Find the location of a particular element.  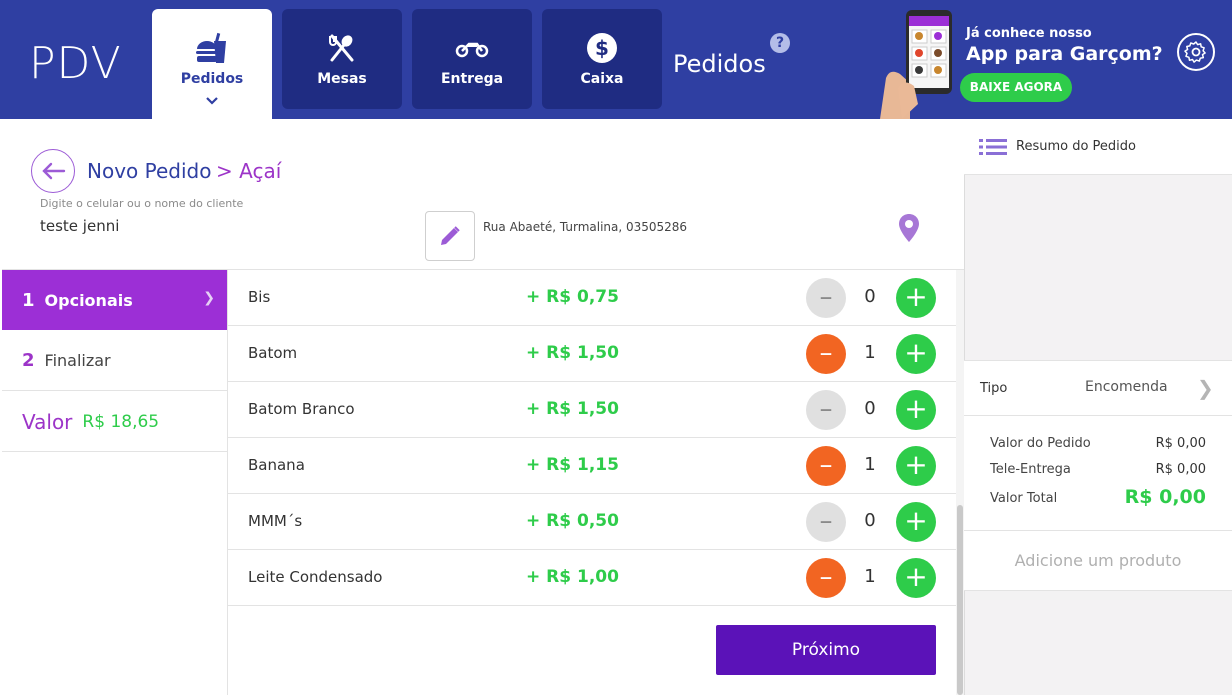

back-button is located at coordinates (53, 171).